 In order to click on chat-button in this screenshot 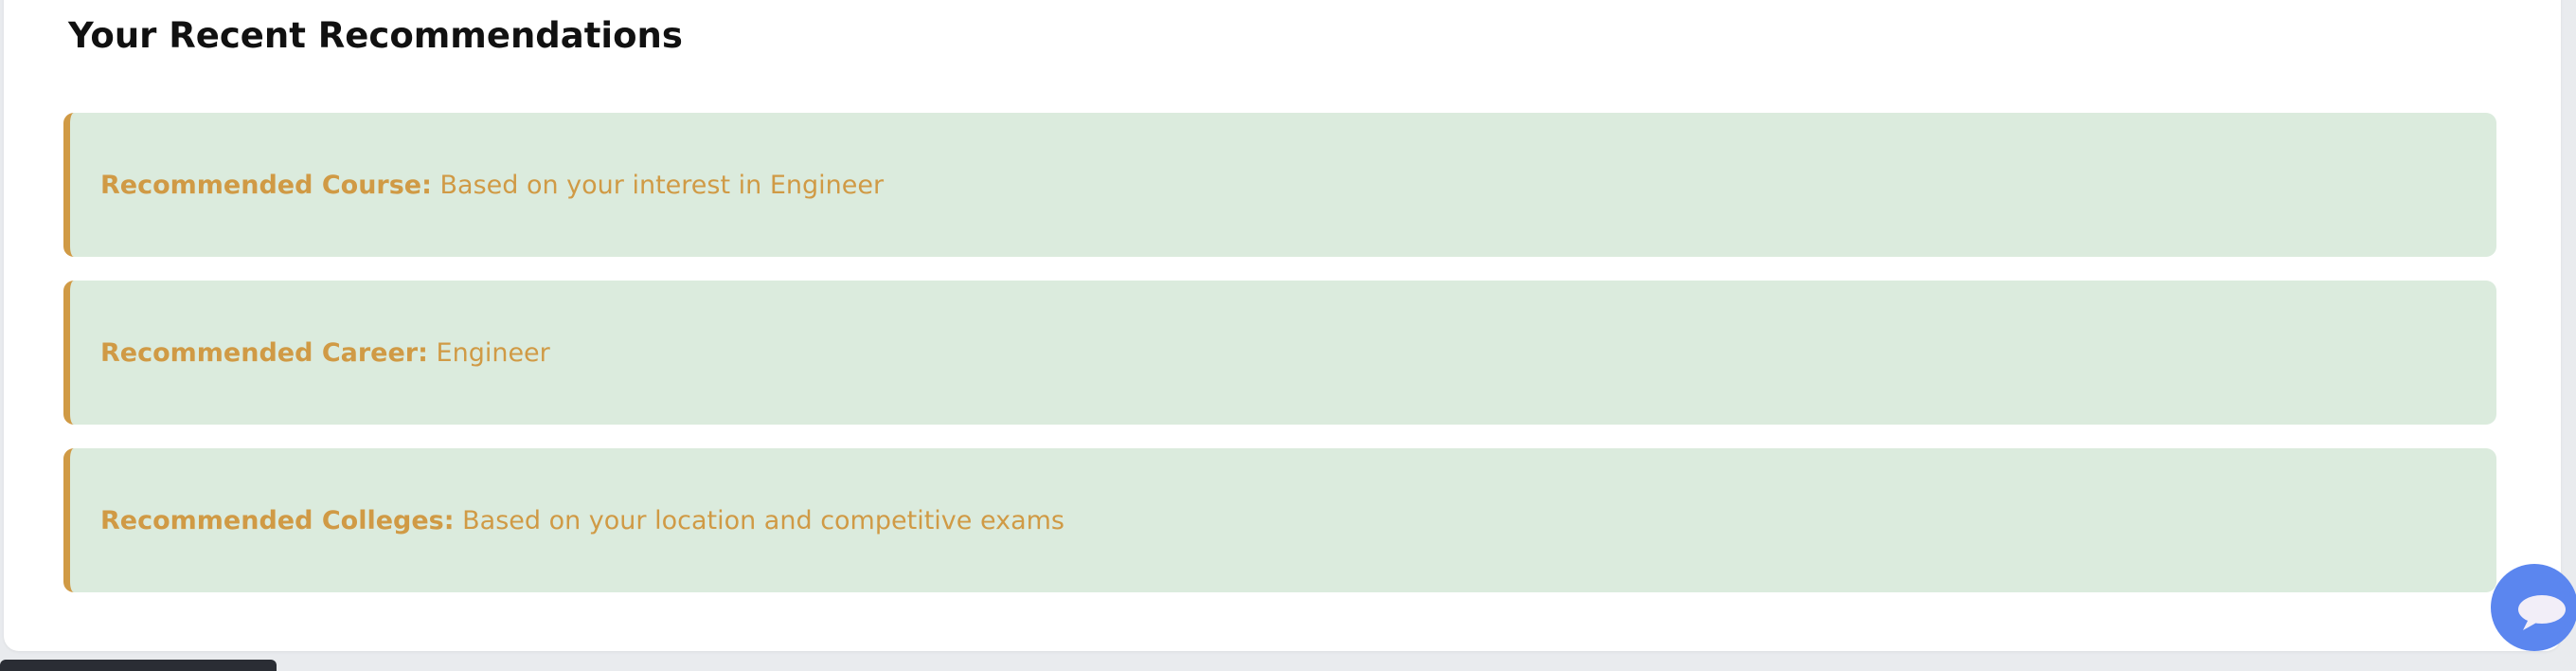, I will do `click(2533, 607)`.